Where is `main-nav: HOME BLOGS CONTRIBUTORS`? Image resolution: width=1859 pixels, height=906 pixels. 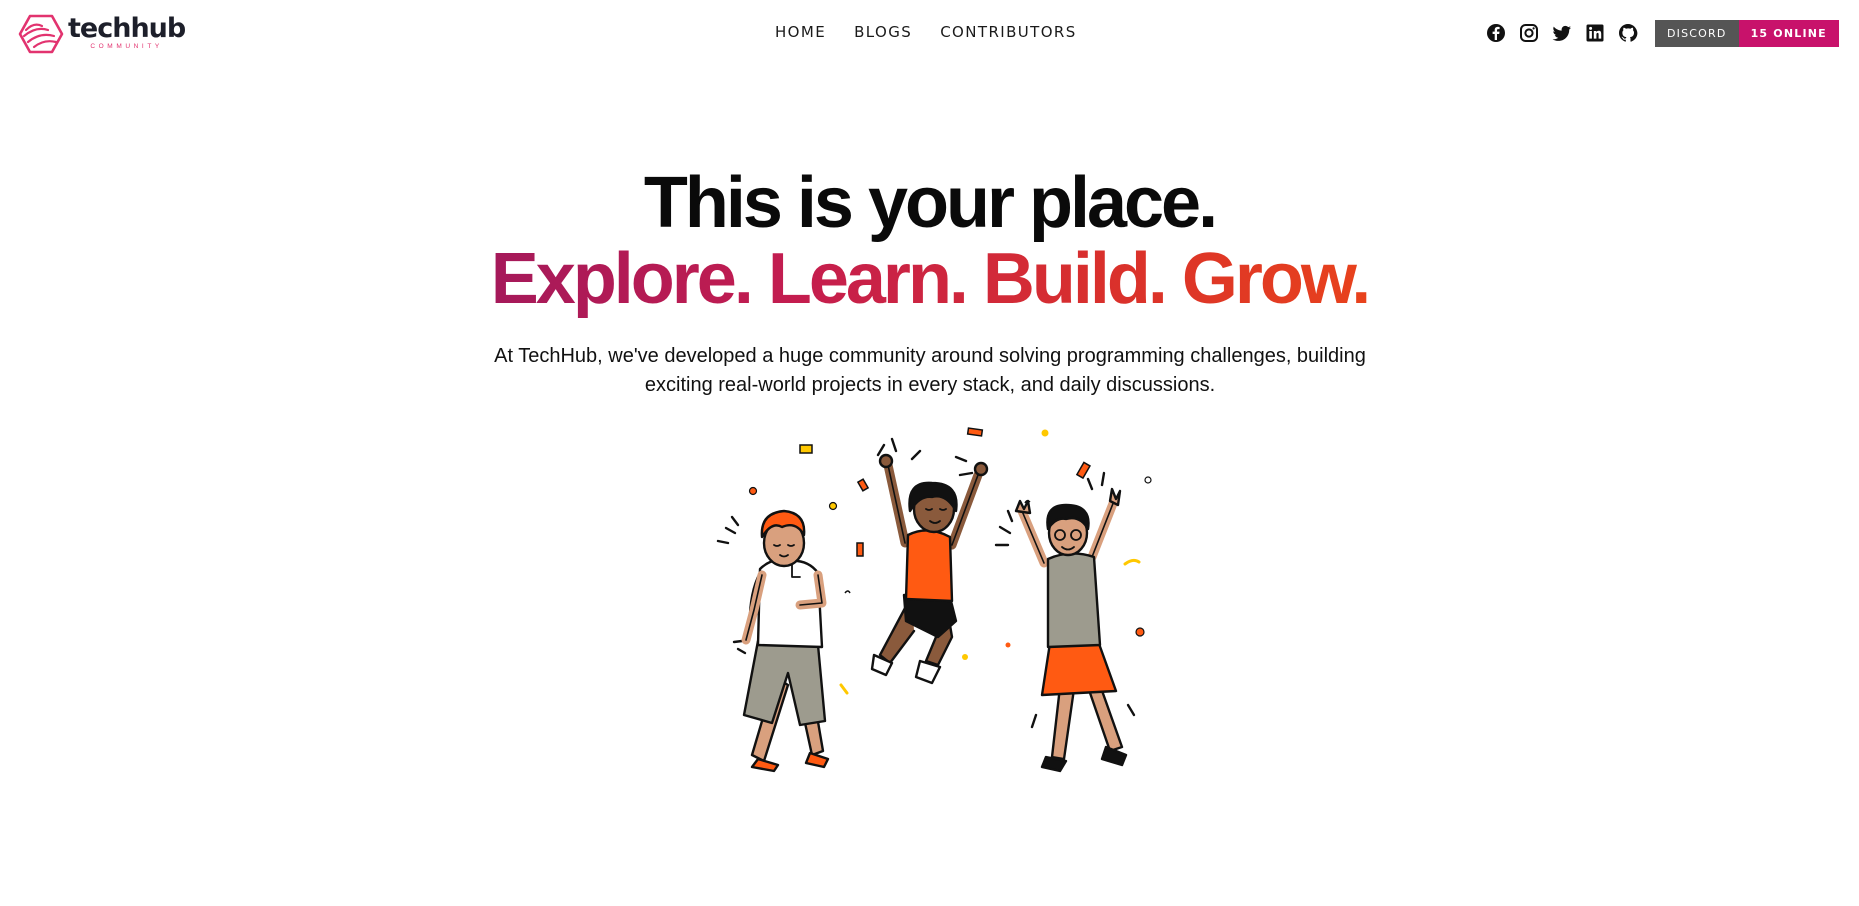 main-nav: HOME BLOGS CONTRIBUTORS is located at coordinates (926, 32).